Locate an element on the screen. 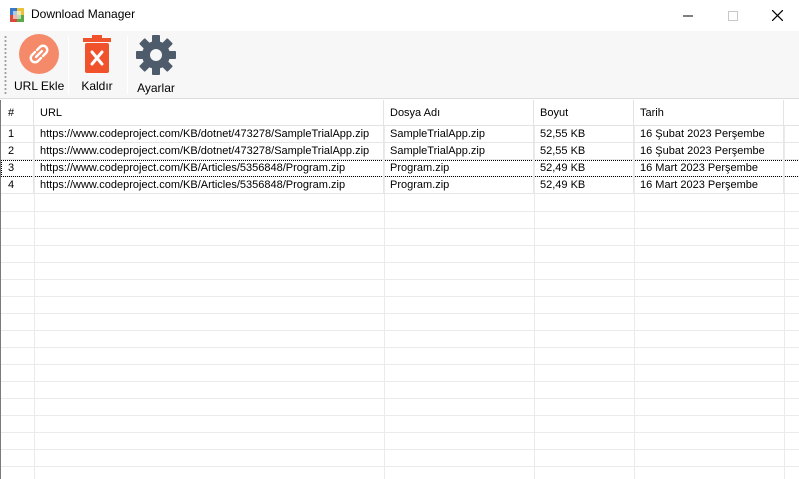  add-url-button: URL Ekle is located at coordinates (39, 63).